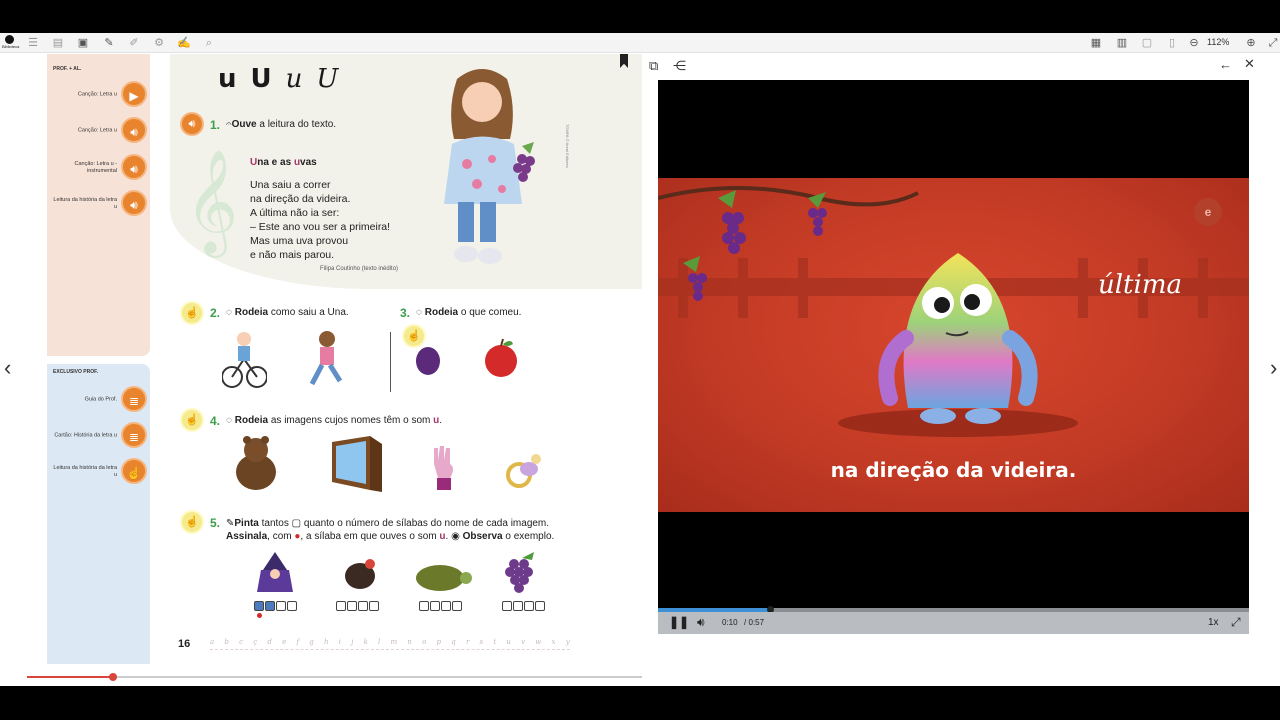 This screenshot has height=720, width=1280. What do you see at coordinates (1273, 368) in the screenshot?
I see `next-page-arrow-icon: ›` at bounding box center [1273, 368].